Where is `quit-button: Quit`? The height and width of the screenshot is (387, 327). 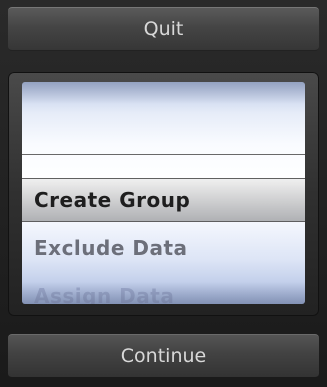 quit-button: Quit is located at coordinates (163, 29).